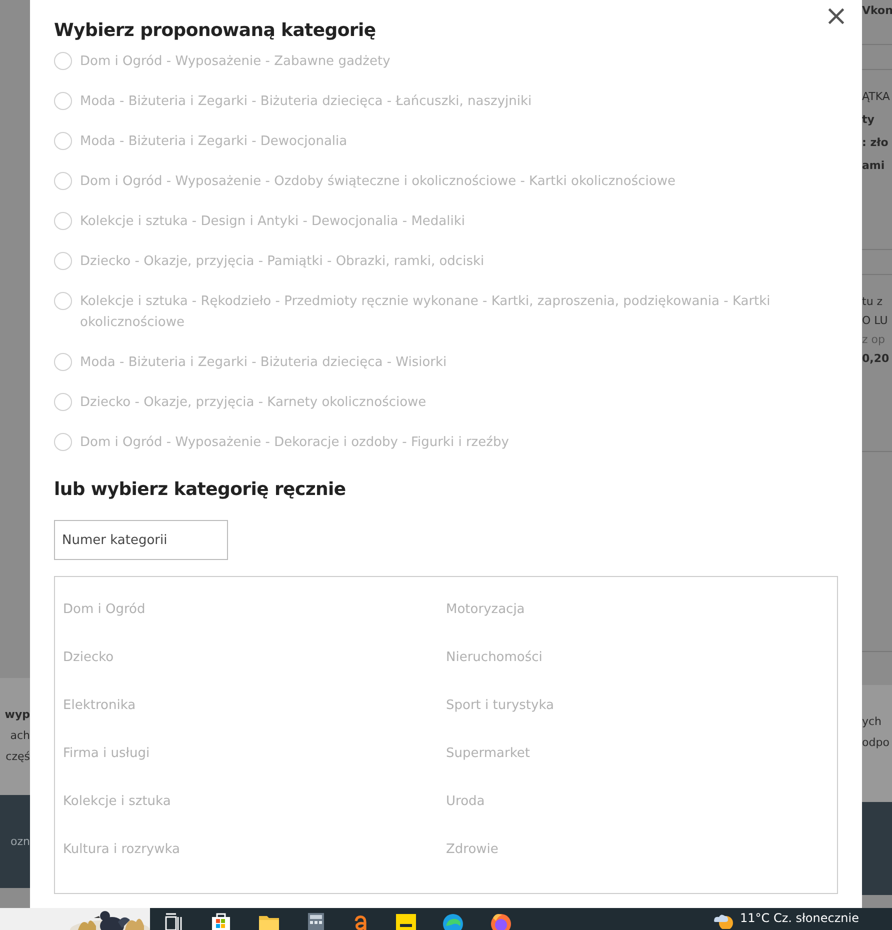 The height and width of the screenshot is (930, 892). I want to click on category-number-field: Numer kategorii, so click(141, 540).